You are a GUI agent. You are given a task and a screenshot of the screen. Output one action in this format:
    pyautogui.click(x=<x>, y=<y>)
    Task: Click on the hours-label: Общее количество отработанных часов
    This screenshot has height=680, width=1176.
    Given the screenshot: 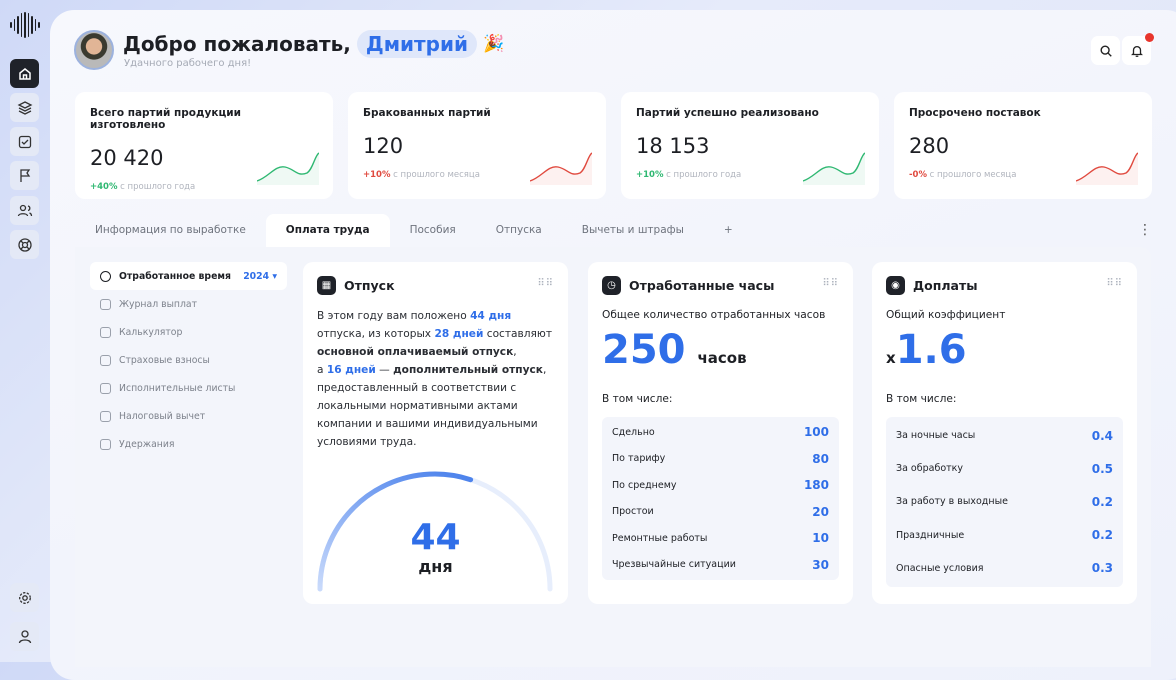 What is the action you would take?
    pyautogui.click(x=714, y=315)
    